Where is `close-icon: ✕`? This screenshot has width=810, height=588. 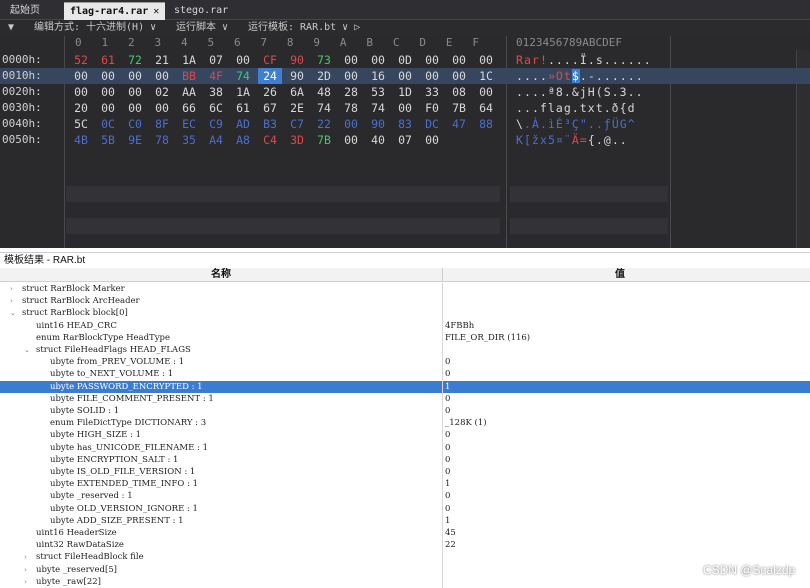
close-icon: ✕ is located at coordinates (156, 11).